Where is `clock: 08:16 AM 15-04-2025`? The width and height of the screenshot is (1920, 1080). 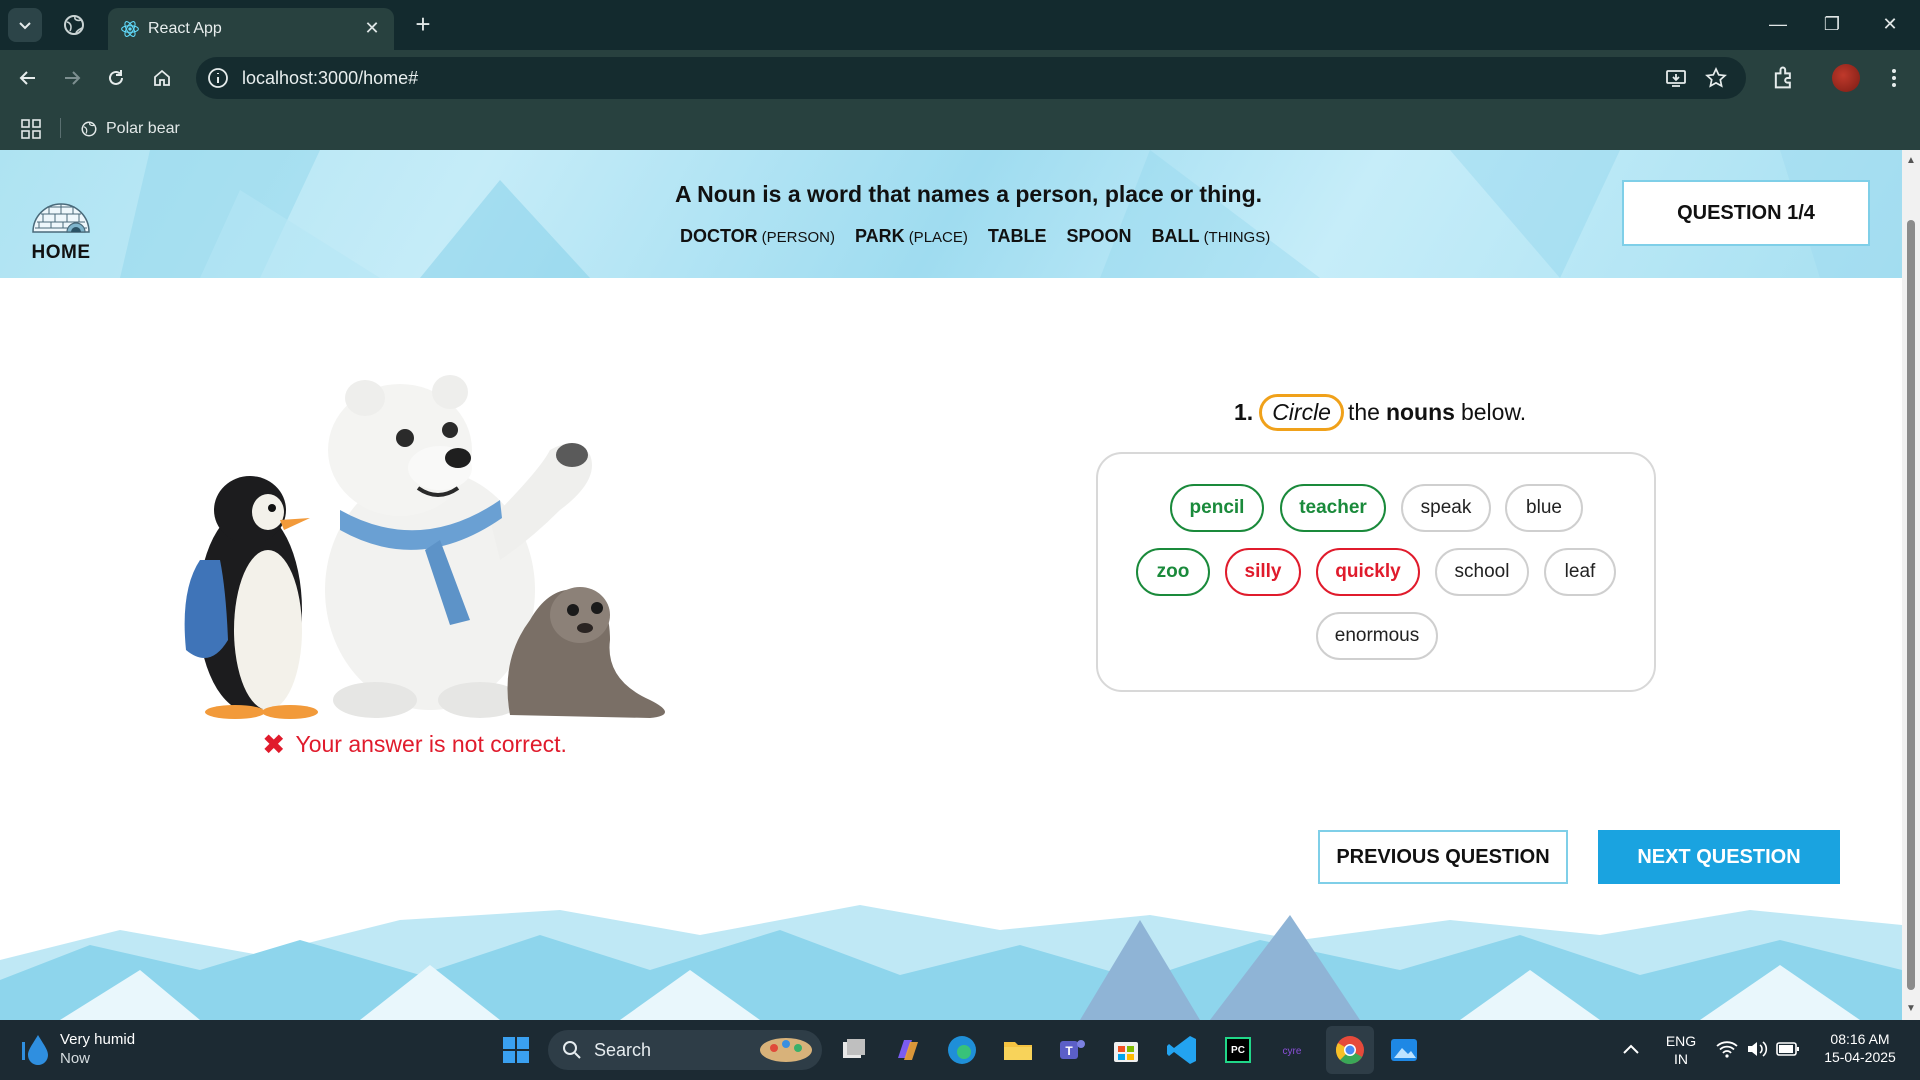
clock: 08:16 AM 15-04-2025 is located at coordinates (1860, 1048).